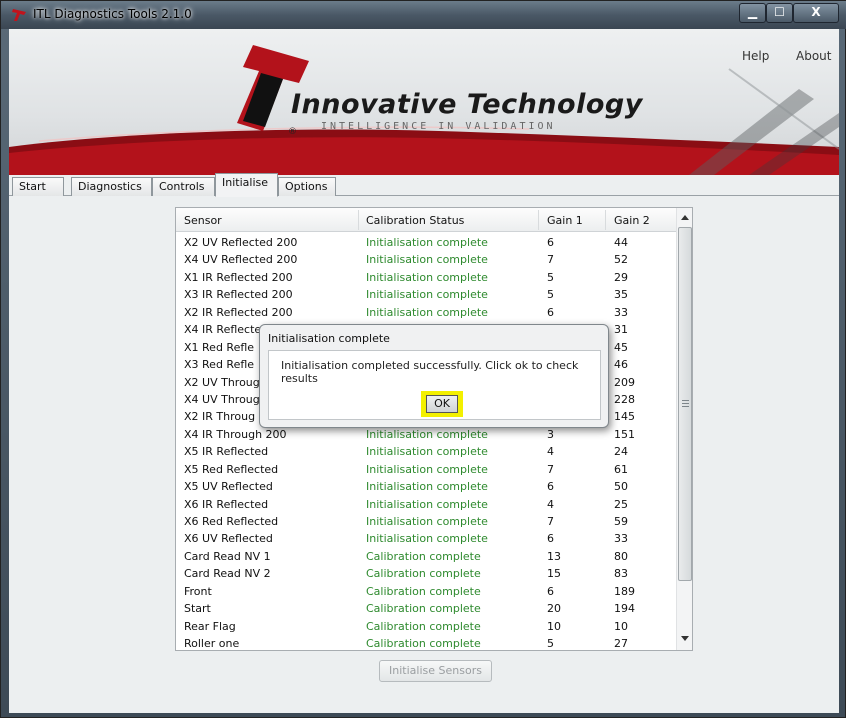 The height and width of the screenshot is (718, 846). I want to click on table-row: Front Calibration complete 6 189, so click(426, 591).